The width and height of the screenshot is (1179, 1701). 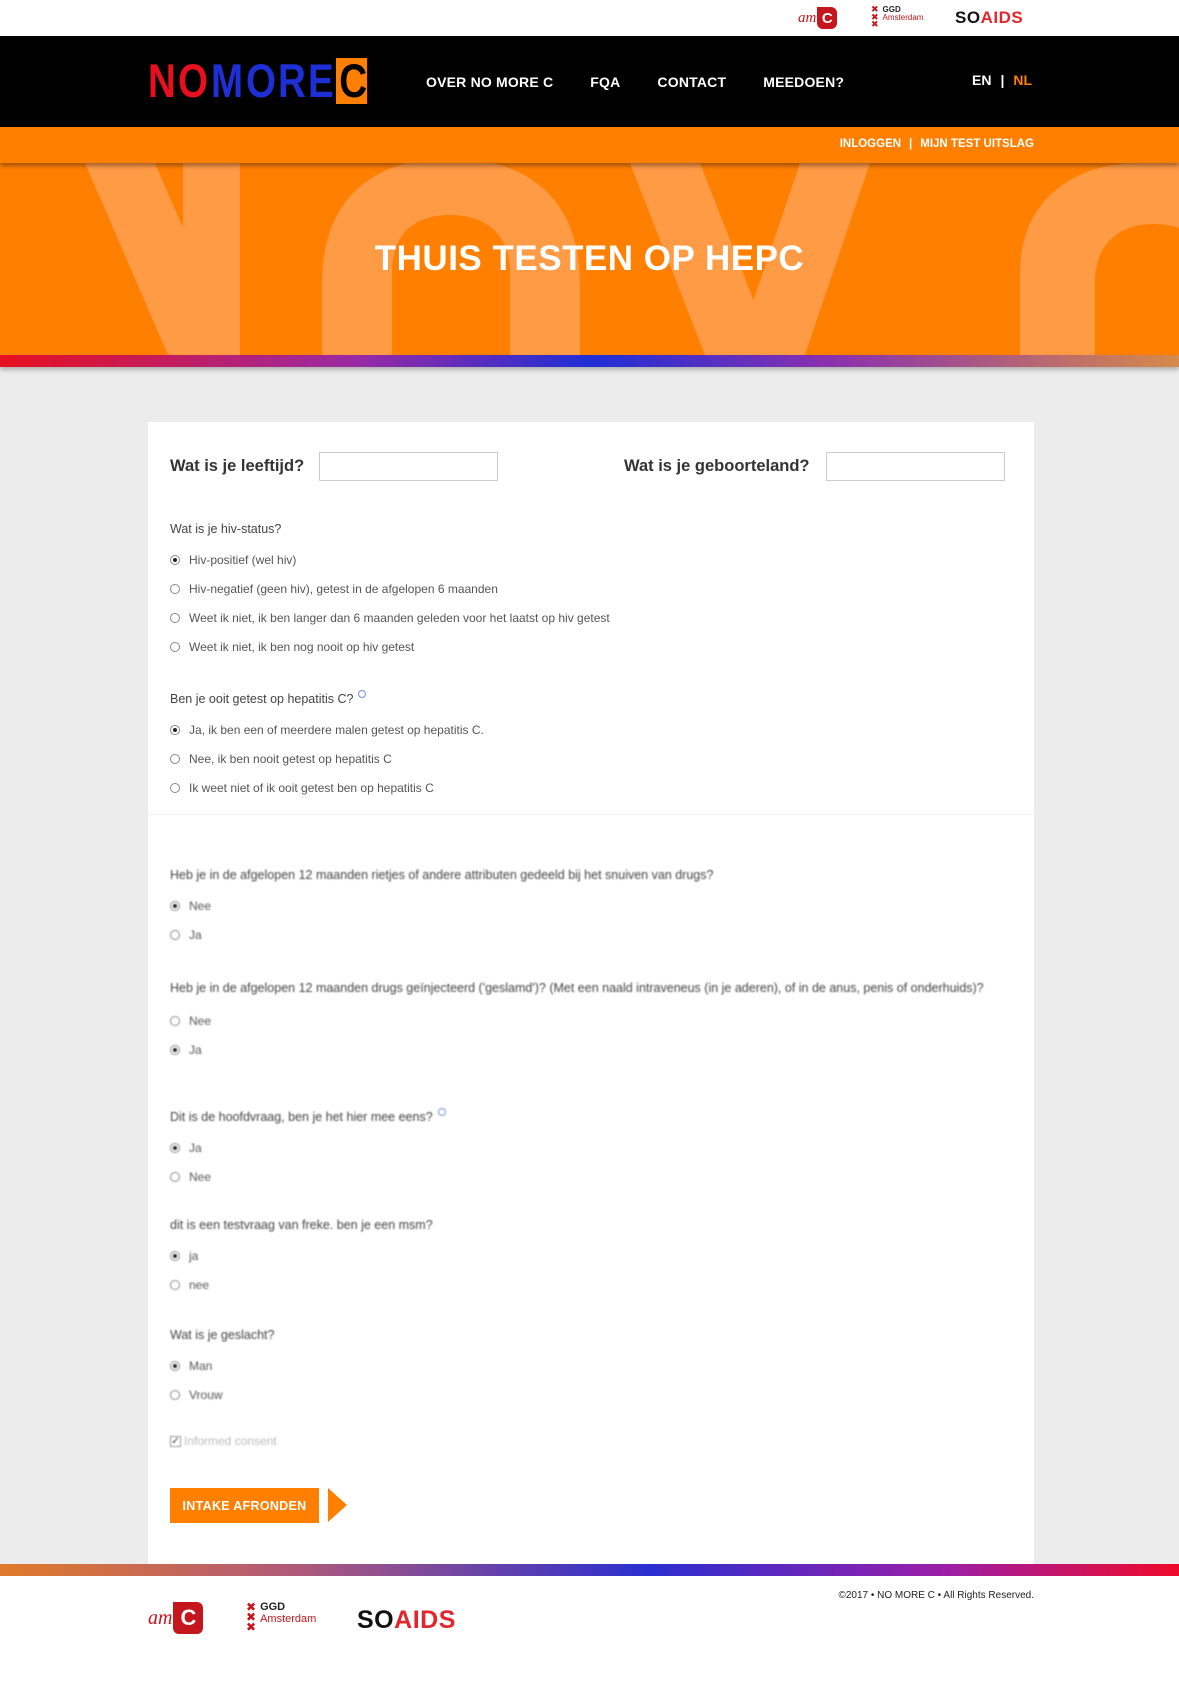 I want to click on section-divider, so click(x=591, y=814).